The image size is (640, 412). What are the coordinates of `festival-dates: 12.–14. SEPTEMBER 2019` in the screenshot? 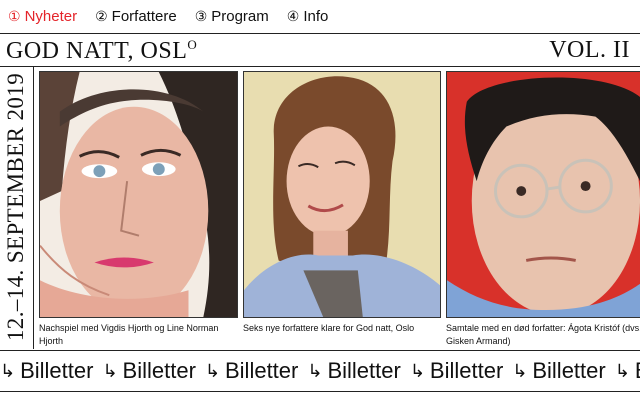 It's located at (15, 207).